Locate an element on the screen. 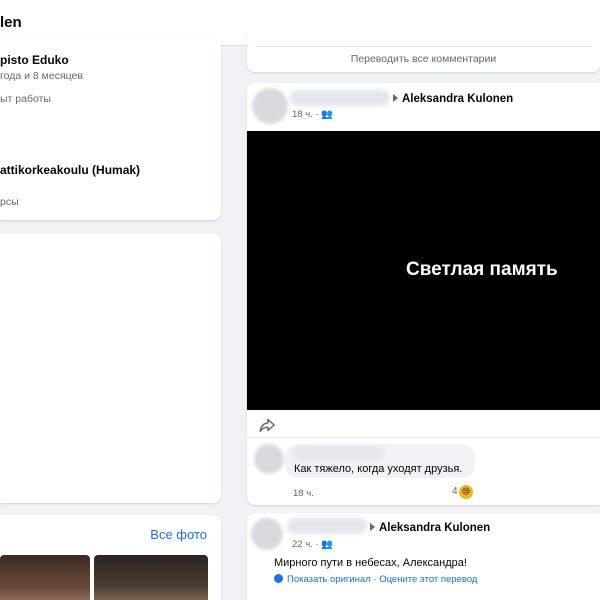 The image size is (600, 600). photos-card: Все фото is located at coordinates (110, 557).